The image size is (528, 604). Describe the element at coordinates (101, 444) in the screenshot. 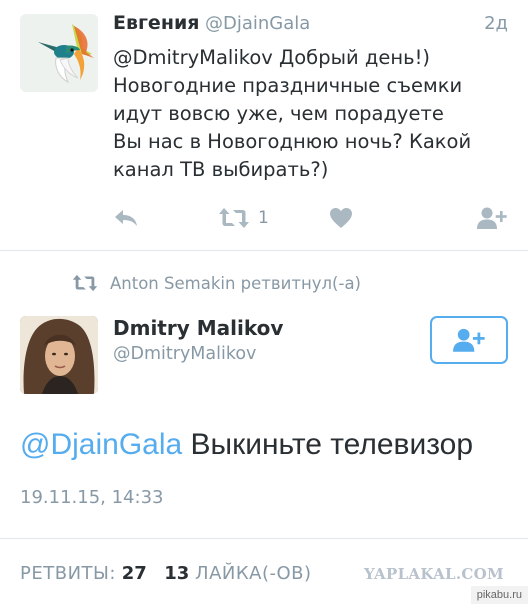

I see `mention-link: @DjainGala` at that location.